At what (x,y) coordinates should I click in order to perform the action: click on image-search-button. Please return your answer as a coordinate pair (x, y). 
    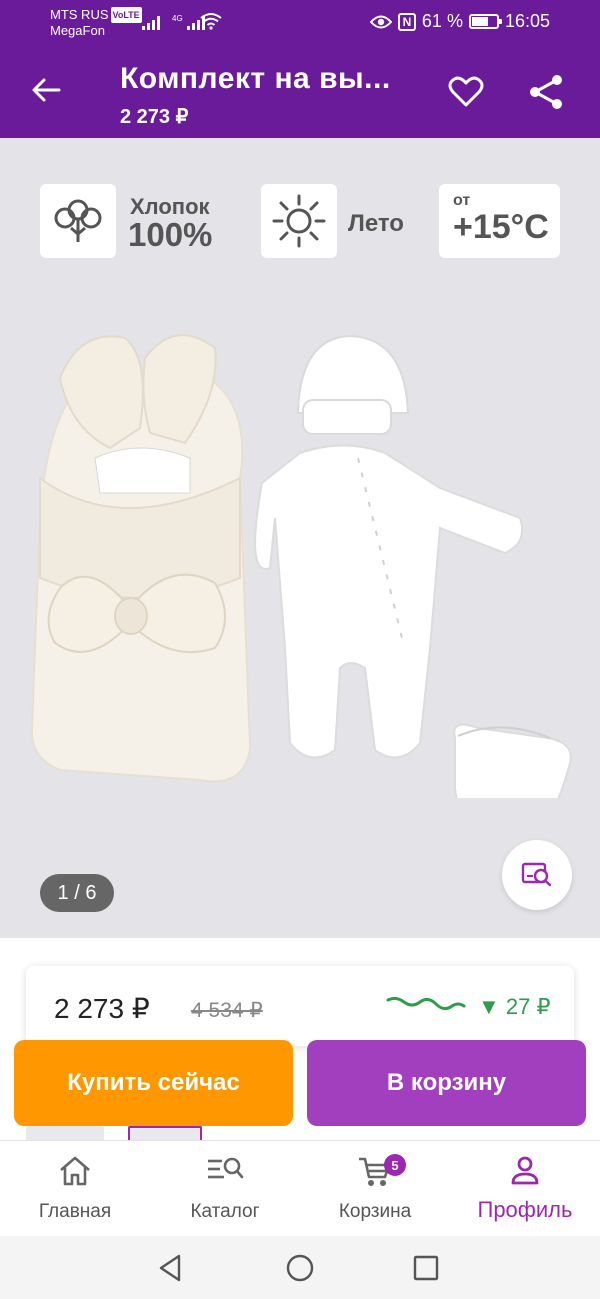
    Looking at the image, I should click on (537, 875).